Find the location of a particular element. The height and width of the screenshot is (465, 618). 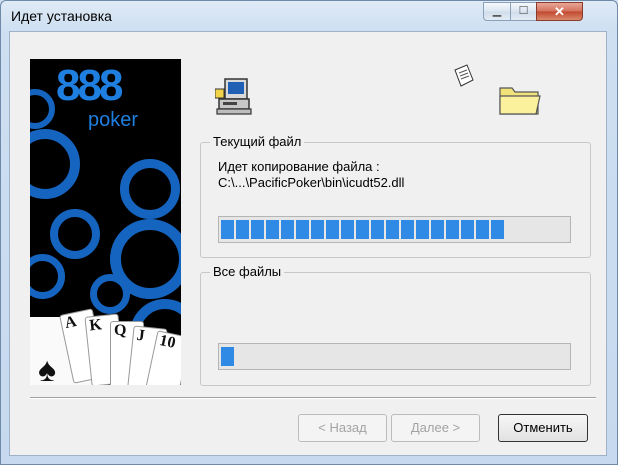

minimize-icon: ▁ is located at coordinates (497, 11).